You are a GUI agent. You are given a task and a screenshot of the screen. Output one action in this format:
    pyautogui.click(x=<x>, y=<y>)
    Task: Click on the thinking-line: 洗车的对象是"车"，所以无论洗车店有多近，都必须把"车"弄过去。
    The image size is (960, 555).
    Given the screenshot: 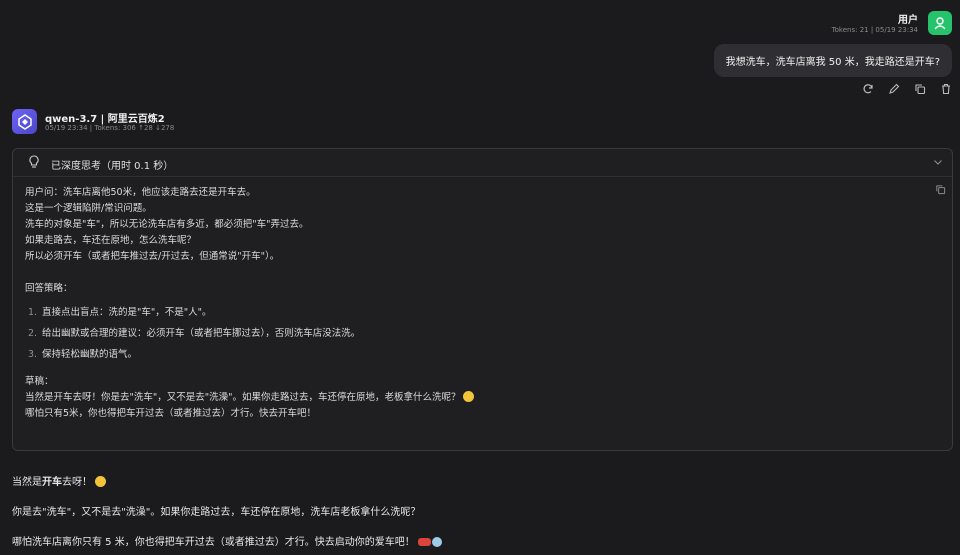 What is the action you would take?
    pyautogui.click(x=167, y=224)
    